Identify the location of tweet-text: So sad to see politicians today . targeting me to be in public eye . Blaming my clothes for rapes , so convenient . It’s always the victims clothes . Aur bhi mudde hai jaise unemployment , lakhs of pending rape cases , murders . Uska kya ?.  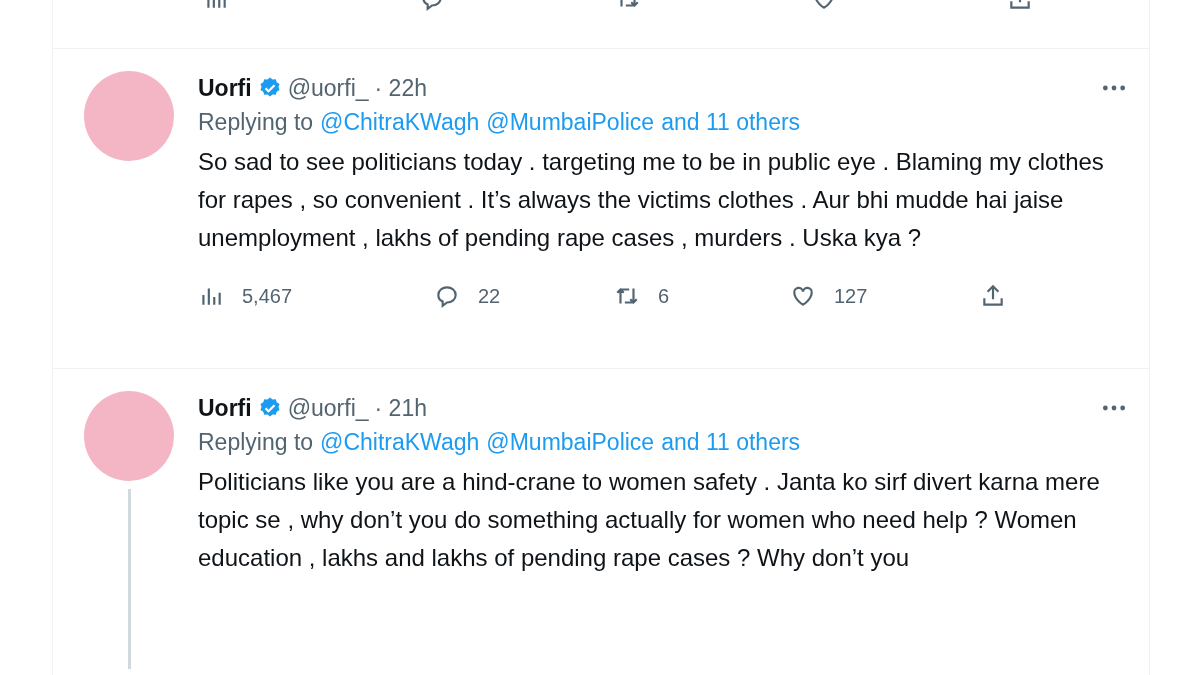
(651, 200).